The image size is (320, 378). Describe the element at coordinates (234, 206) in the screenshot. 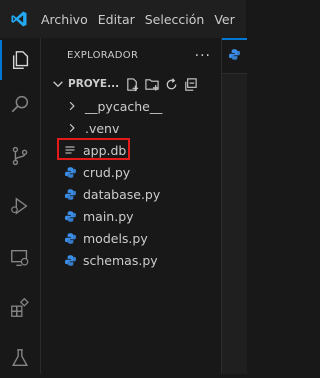

I see `editor-area` at that location.